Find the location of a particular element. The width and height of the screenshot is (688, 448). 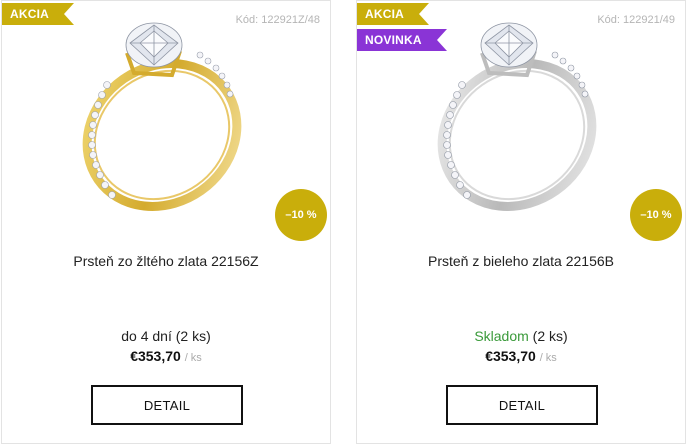

product-flags: AKCIA NOVINKA is located at coordinates (397, 29).